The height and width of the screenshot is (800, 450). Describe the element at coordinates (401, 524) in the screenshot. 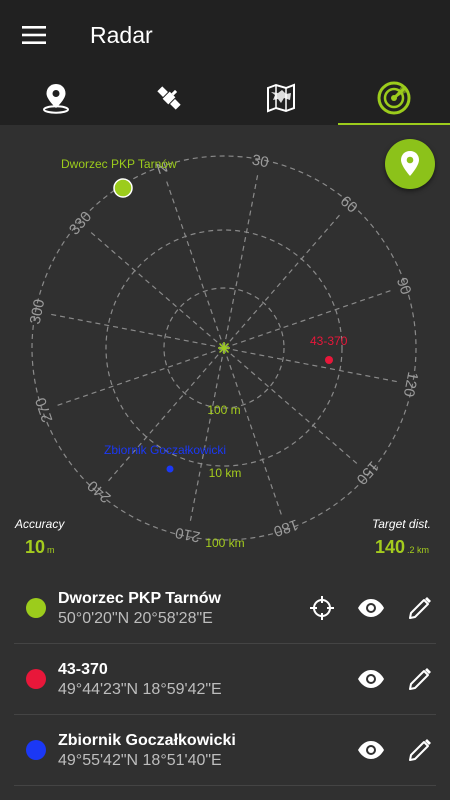

I see `target-distance-label: Target dist.` at that location.